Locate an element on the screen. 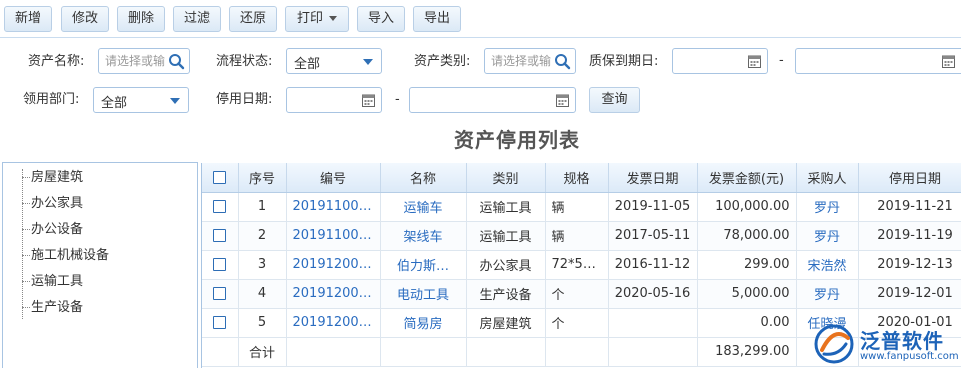  process-status-value: 全部 is located at coordinates (307, 64).